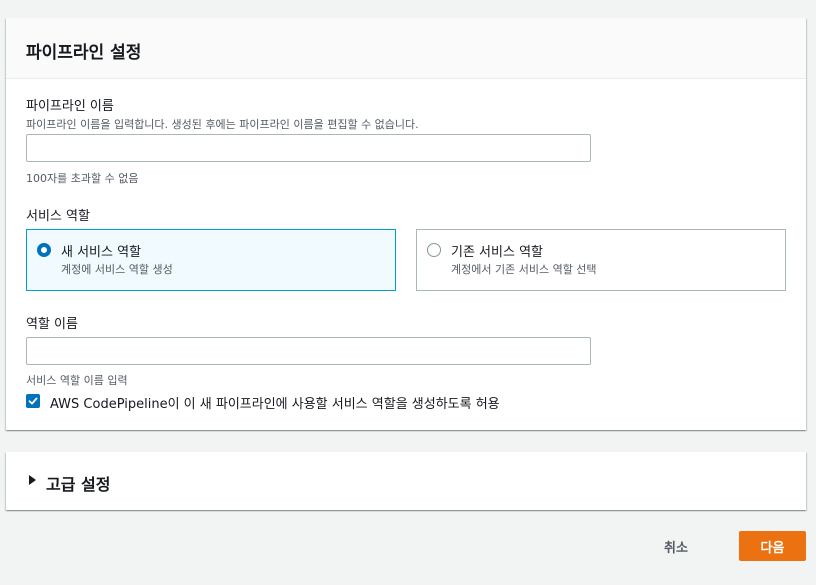 The width and height of the screenshot is (816, 585). Describe the element at coordinates (52, 324) in the screenshot. I see `role-name-label: 역할 이름` at that location.